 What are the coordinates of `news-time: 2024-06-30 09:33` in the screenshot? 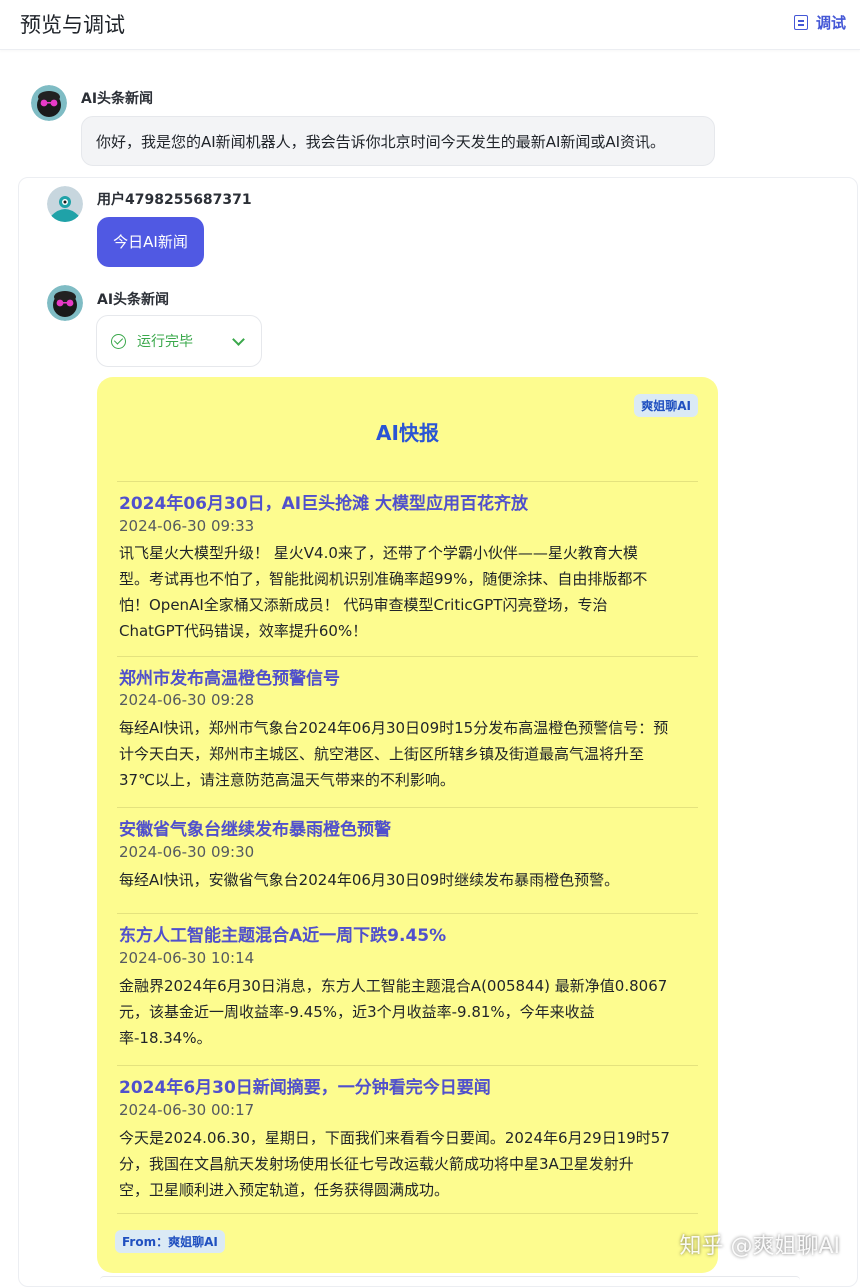 It's located at (186, 526).